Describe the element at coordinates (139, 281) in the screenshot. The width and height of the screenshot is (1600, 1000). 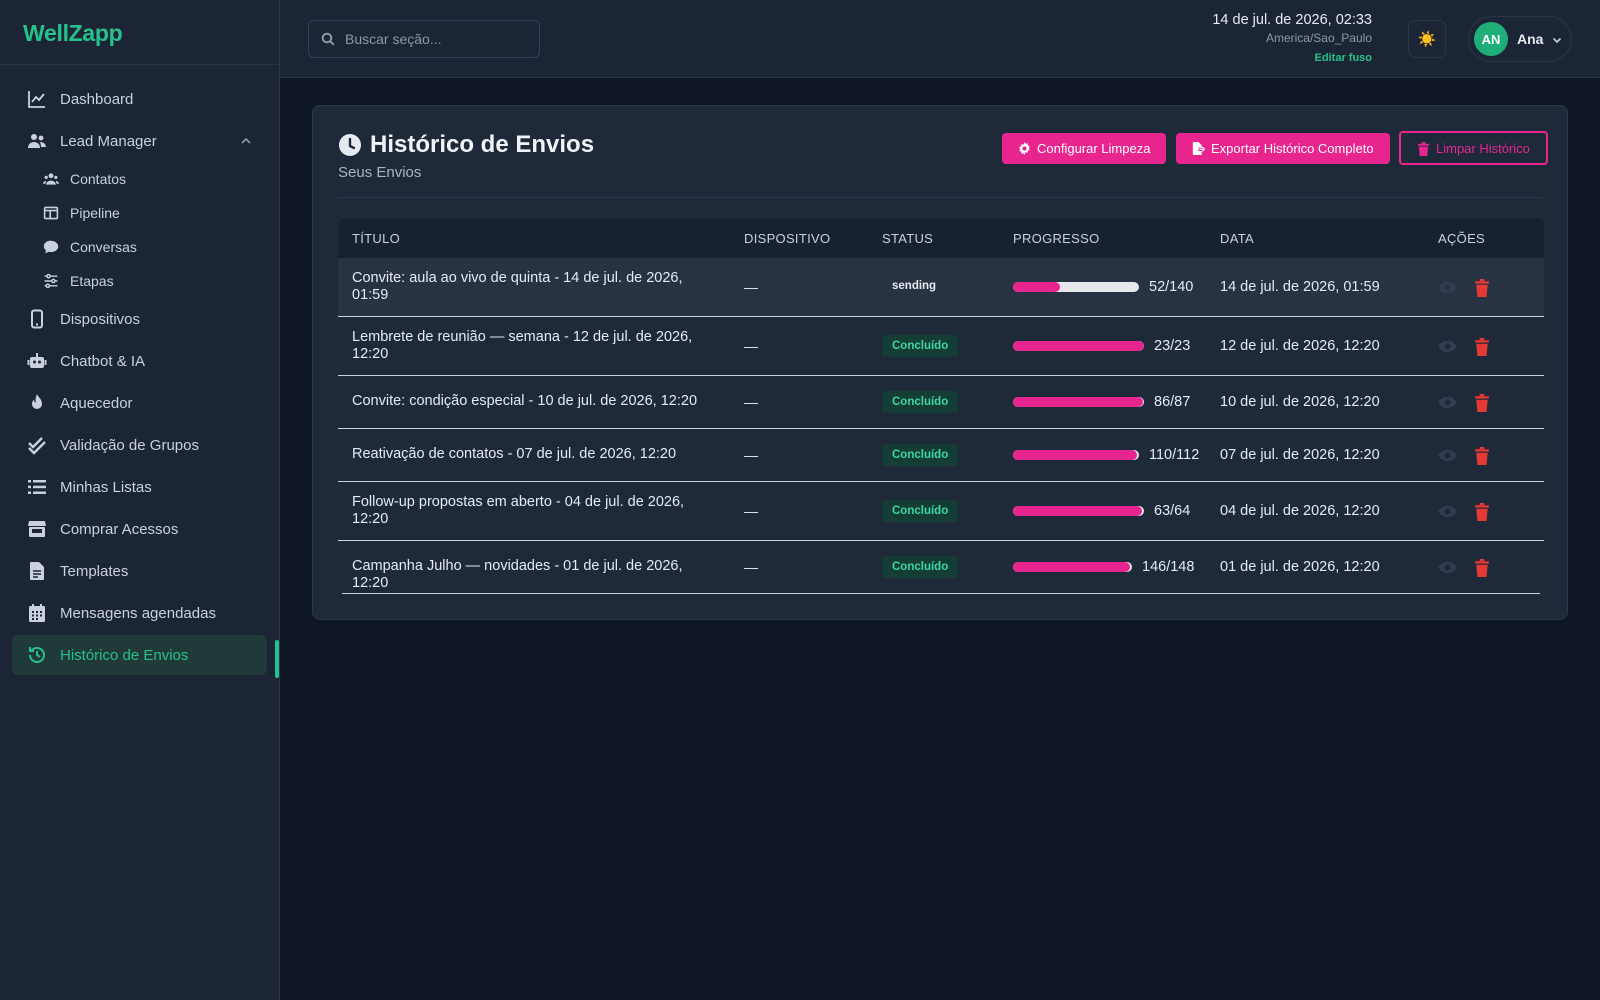
I see `sidebar-item-etapas: Etapas` at that location.